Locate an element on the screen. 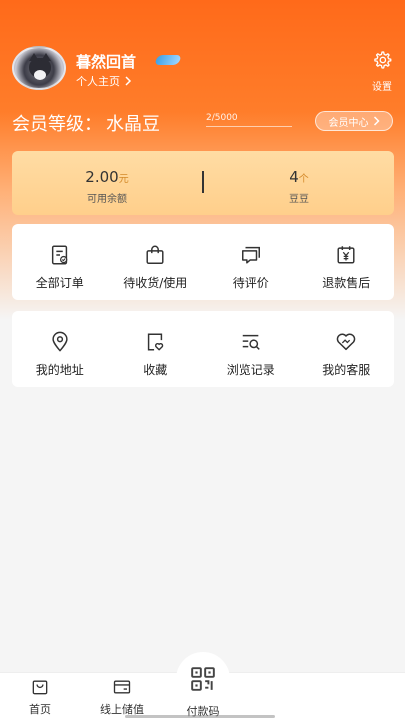  member-level: 会员等级： 水晶豆 is located at coordinates (86, 123).